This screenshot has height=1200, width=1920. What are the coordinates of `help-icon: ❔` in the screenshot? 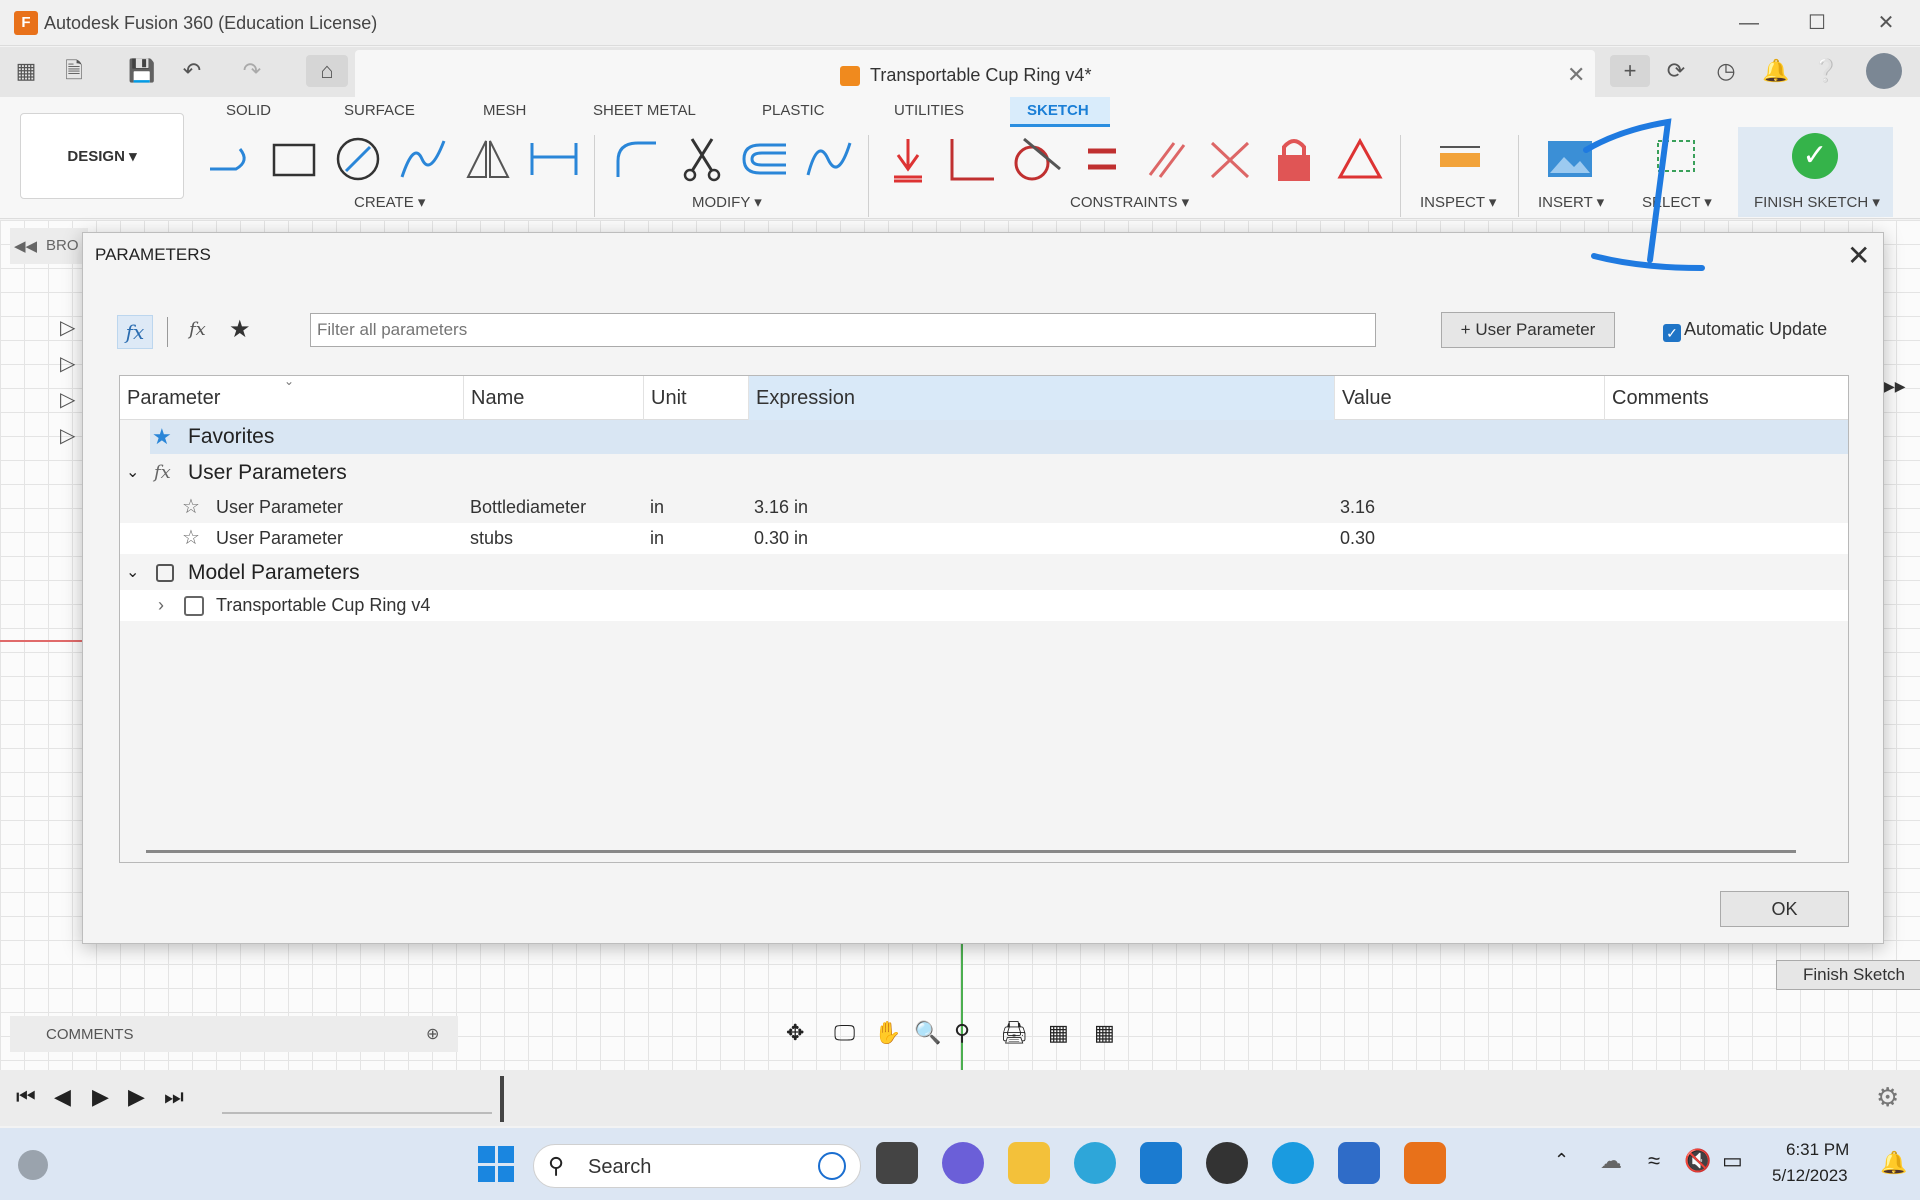 It's located at (1826, 71).